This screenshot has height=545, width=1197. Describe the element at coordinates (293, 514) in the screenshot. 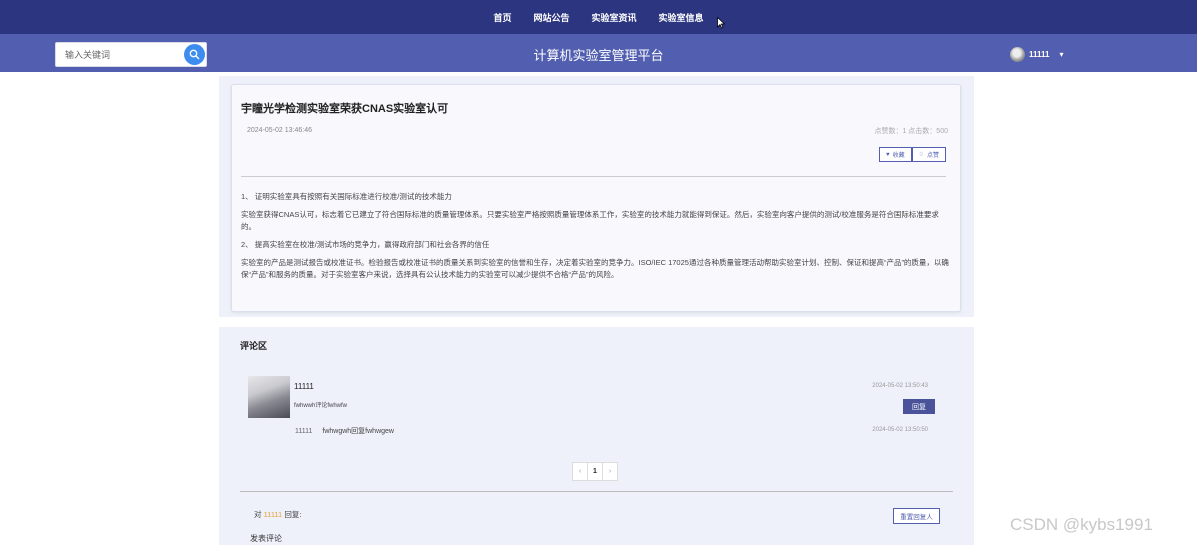

I see `reply-to-suffix: 回复:` at that location.